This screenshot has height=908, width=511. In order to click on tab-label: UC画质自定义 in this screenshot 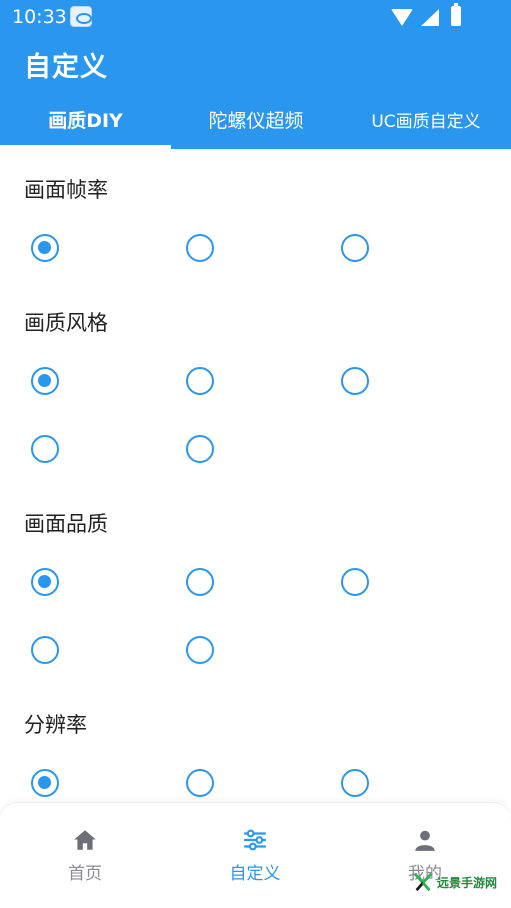, I will do `click(426, 122)`.